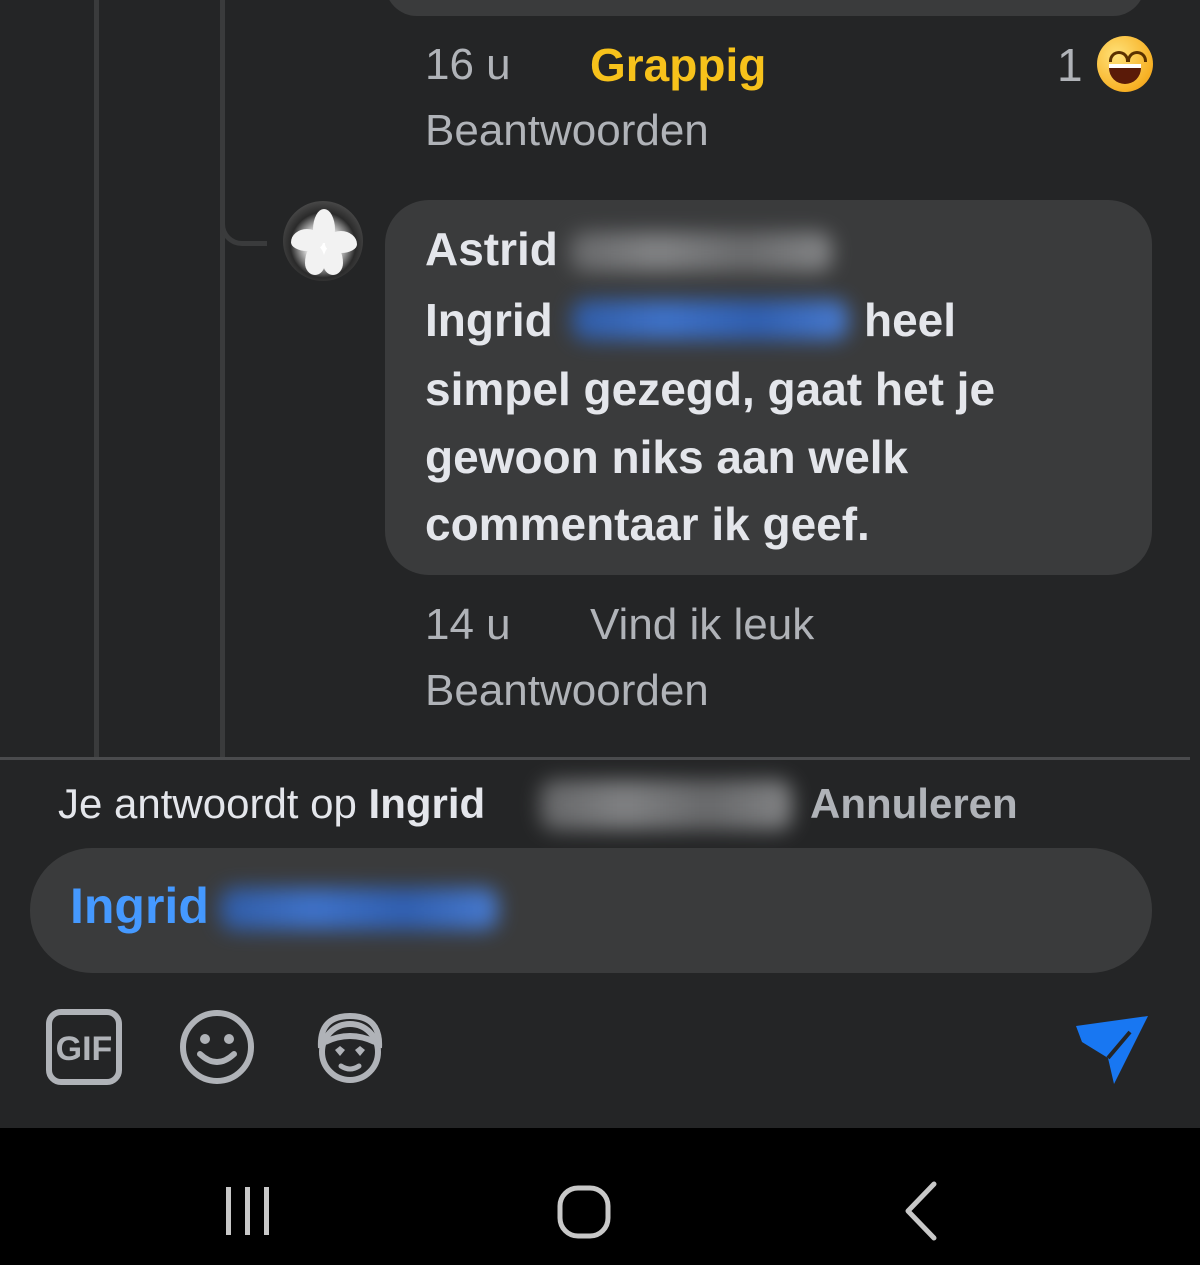  I want to click on mention-link: Ingrid, so click(489, 320).